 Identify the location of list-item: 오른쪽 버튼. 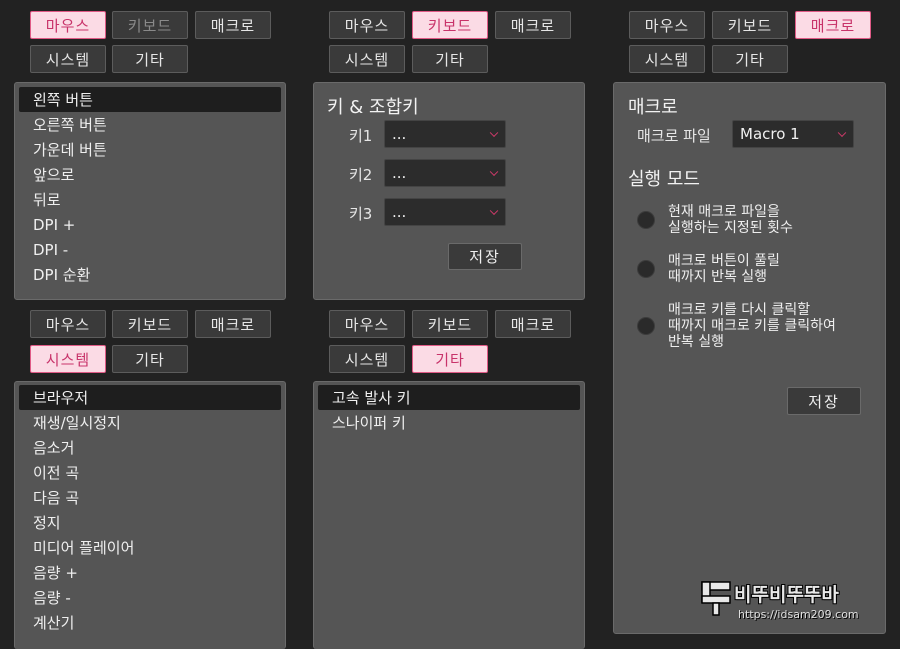
(150, 124).